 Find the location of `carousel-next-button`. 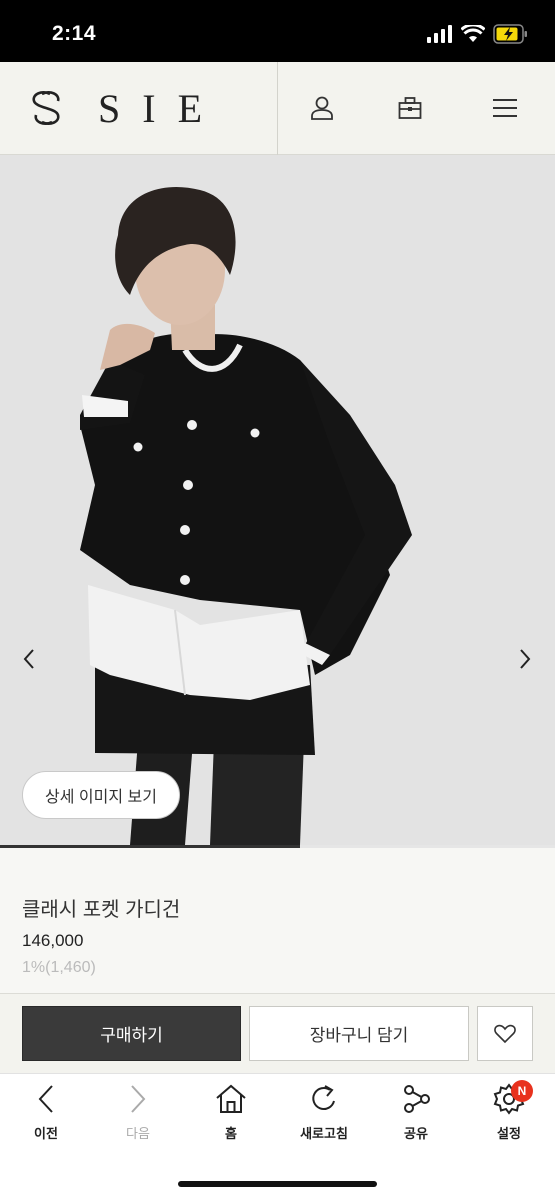

carousel-next-button is located at coordinates (525, 659).